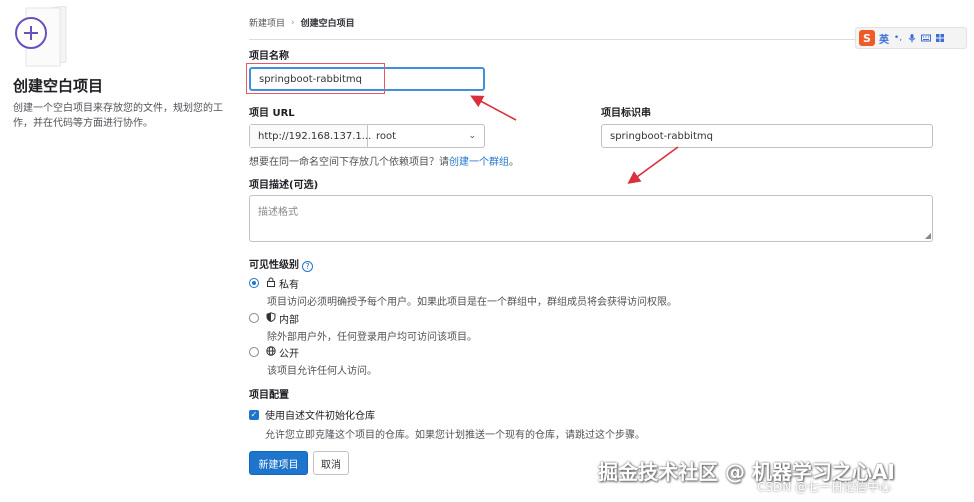  I want to click on keyboard-icon, so click(926, 38).